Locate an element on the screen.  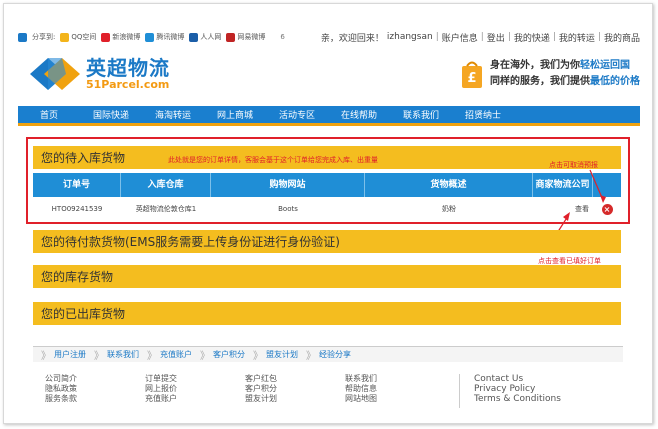
footer-col-company: 公司简介 隐私政策 服务条款 is located at coordinates (61, 388).